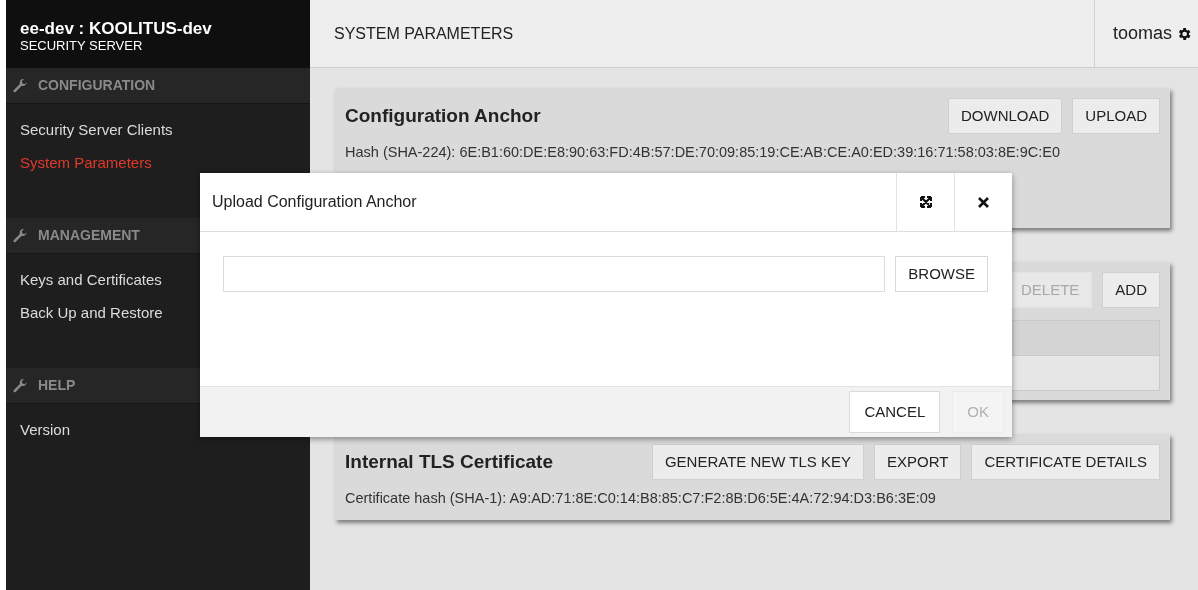 The height and width of the screenshot is (590, 1198). I want to click on section-heading: MANAGEMENT, so click(89, 235).